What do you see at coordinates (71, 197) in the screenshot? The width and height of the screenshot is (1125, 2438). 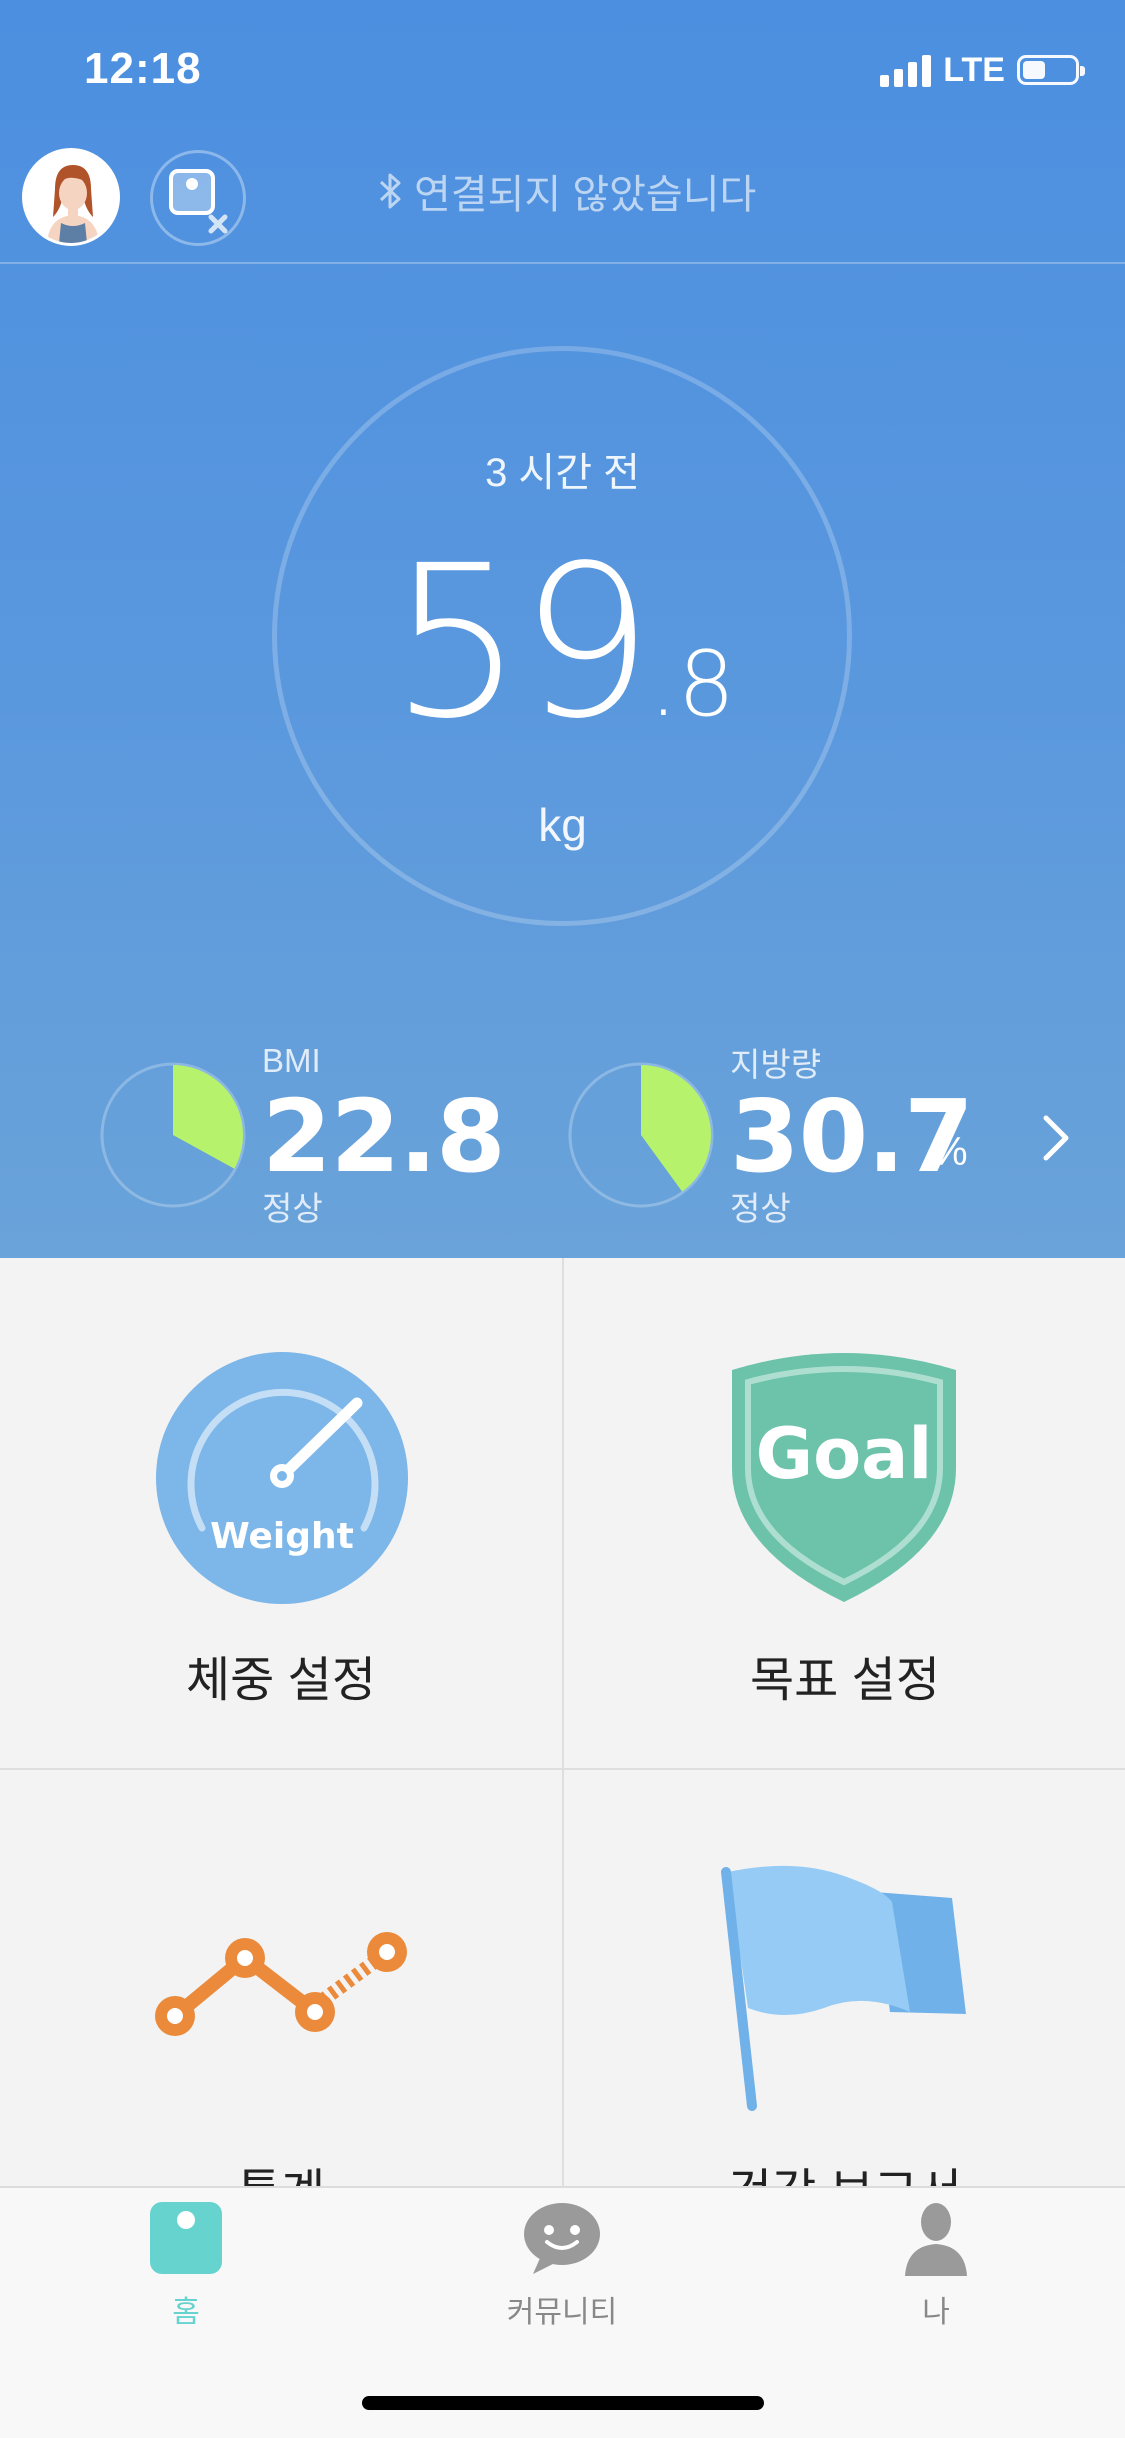 I see `user-avatar` at bounding box center [71, 197].